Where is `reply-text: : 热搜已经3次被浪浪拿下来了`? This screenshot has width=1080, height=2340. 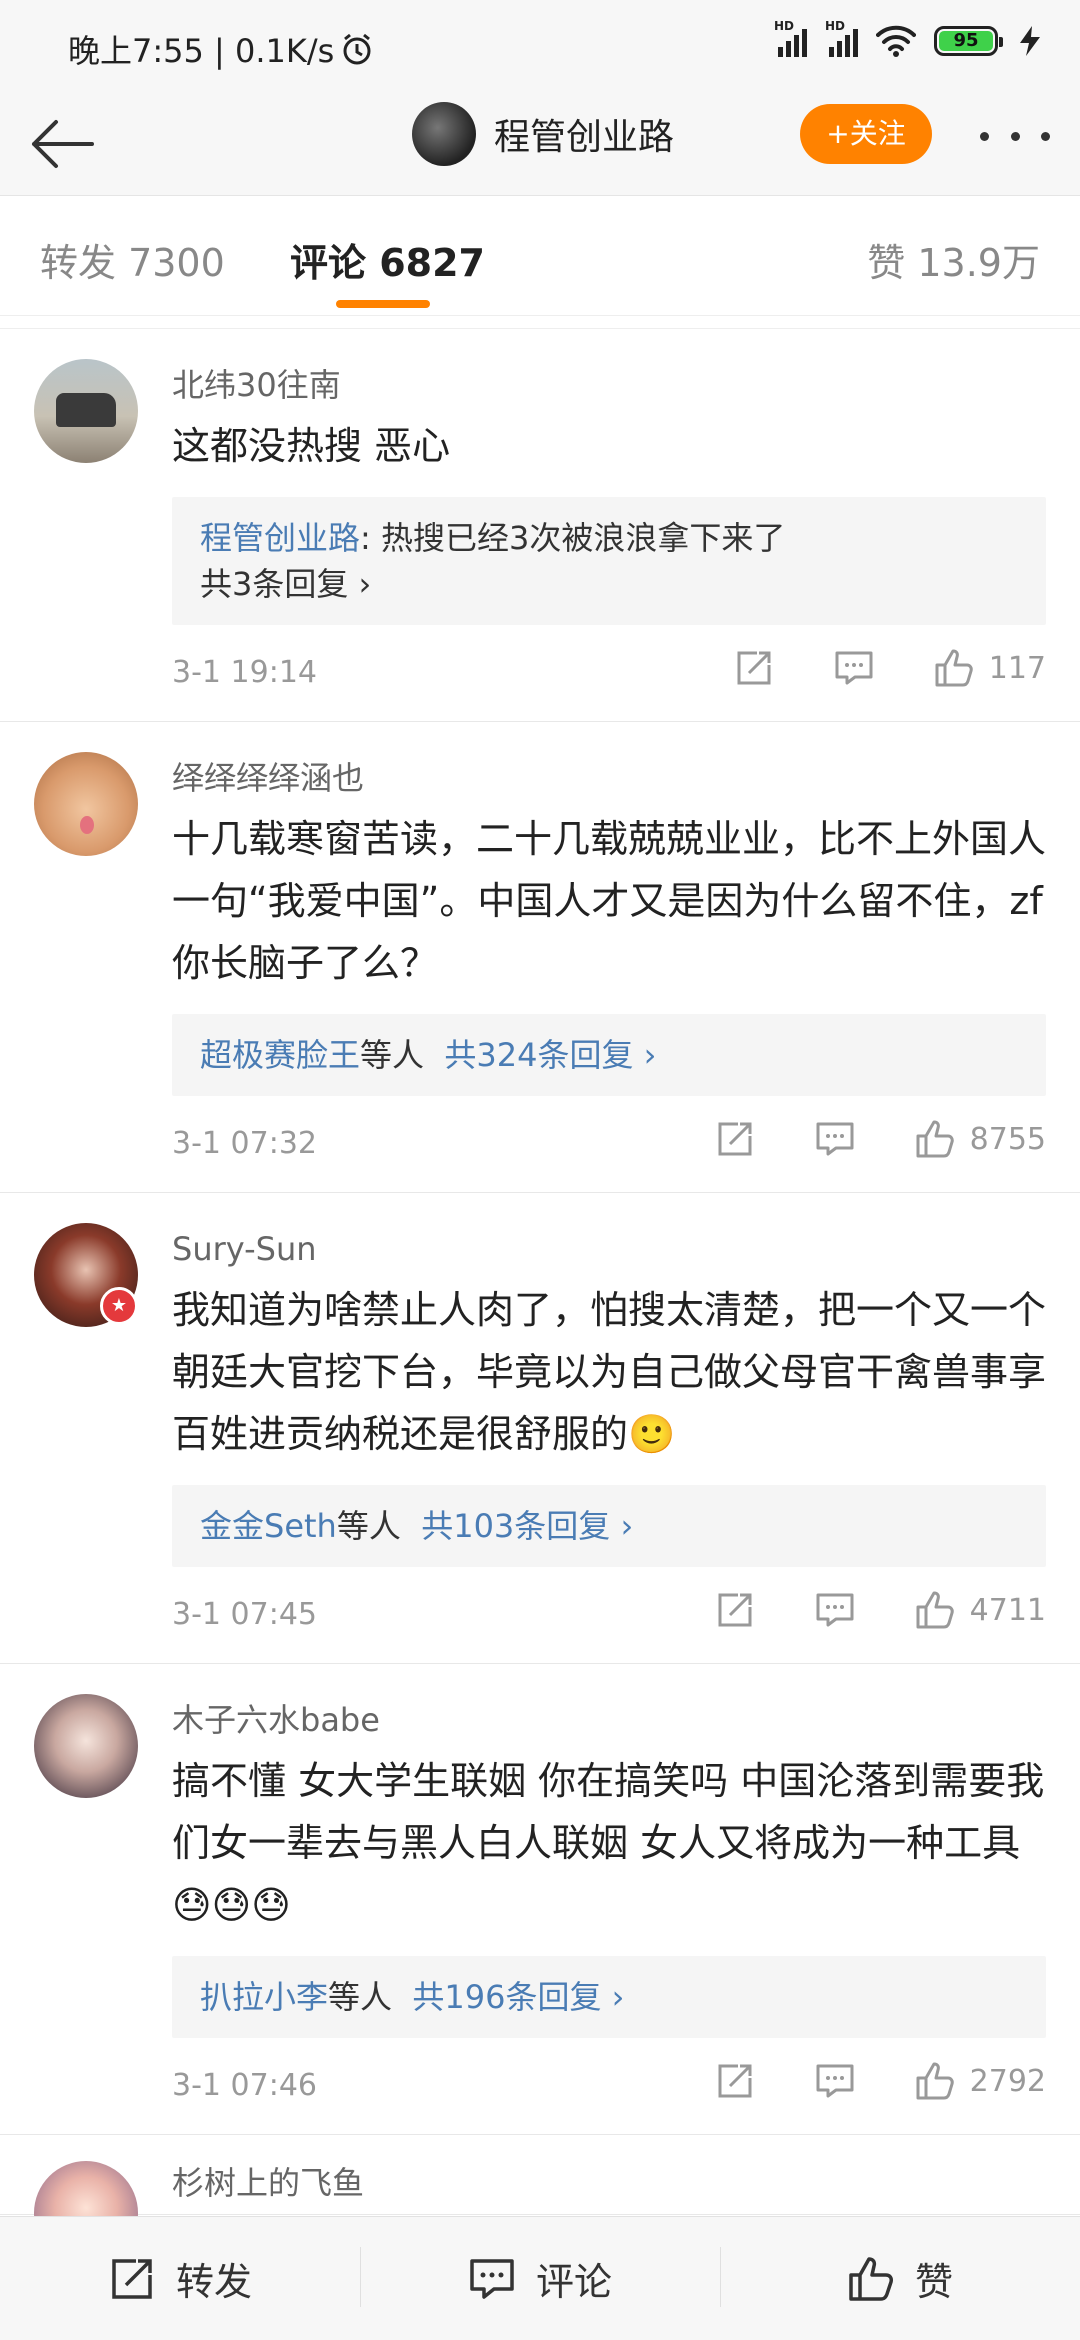
reply-text: : 热搜已经3次被浪浪拿下来了 is located at coordinates (573, 538).